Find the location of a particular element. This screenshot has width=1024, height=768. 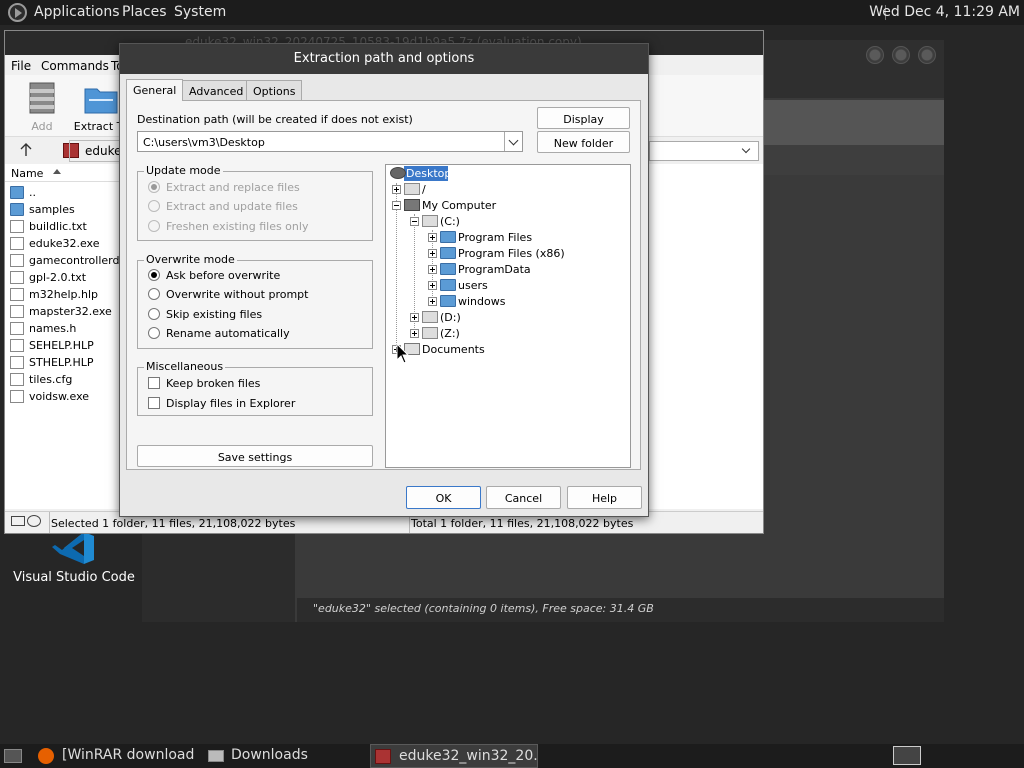

option-skip-existing: Skip existing files is located at coordinates (214, 314).